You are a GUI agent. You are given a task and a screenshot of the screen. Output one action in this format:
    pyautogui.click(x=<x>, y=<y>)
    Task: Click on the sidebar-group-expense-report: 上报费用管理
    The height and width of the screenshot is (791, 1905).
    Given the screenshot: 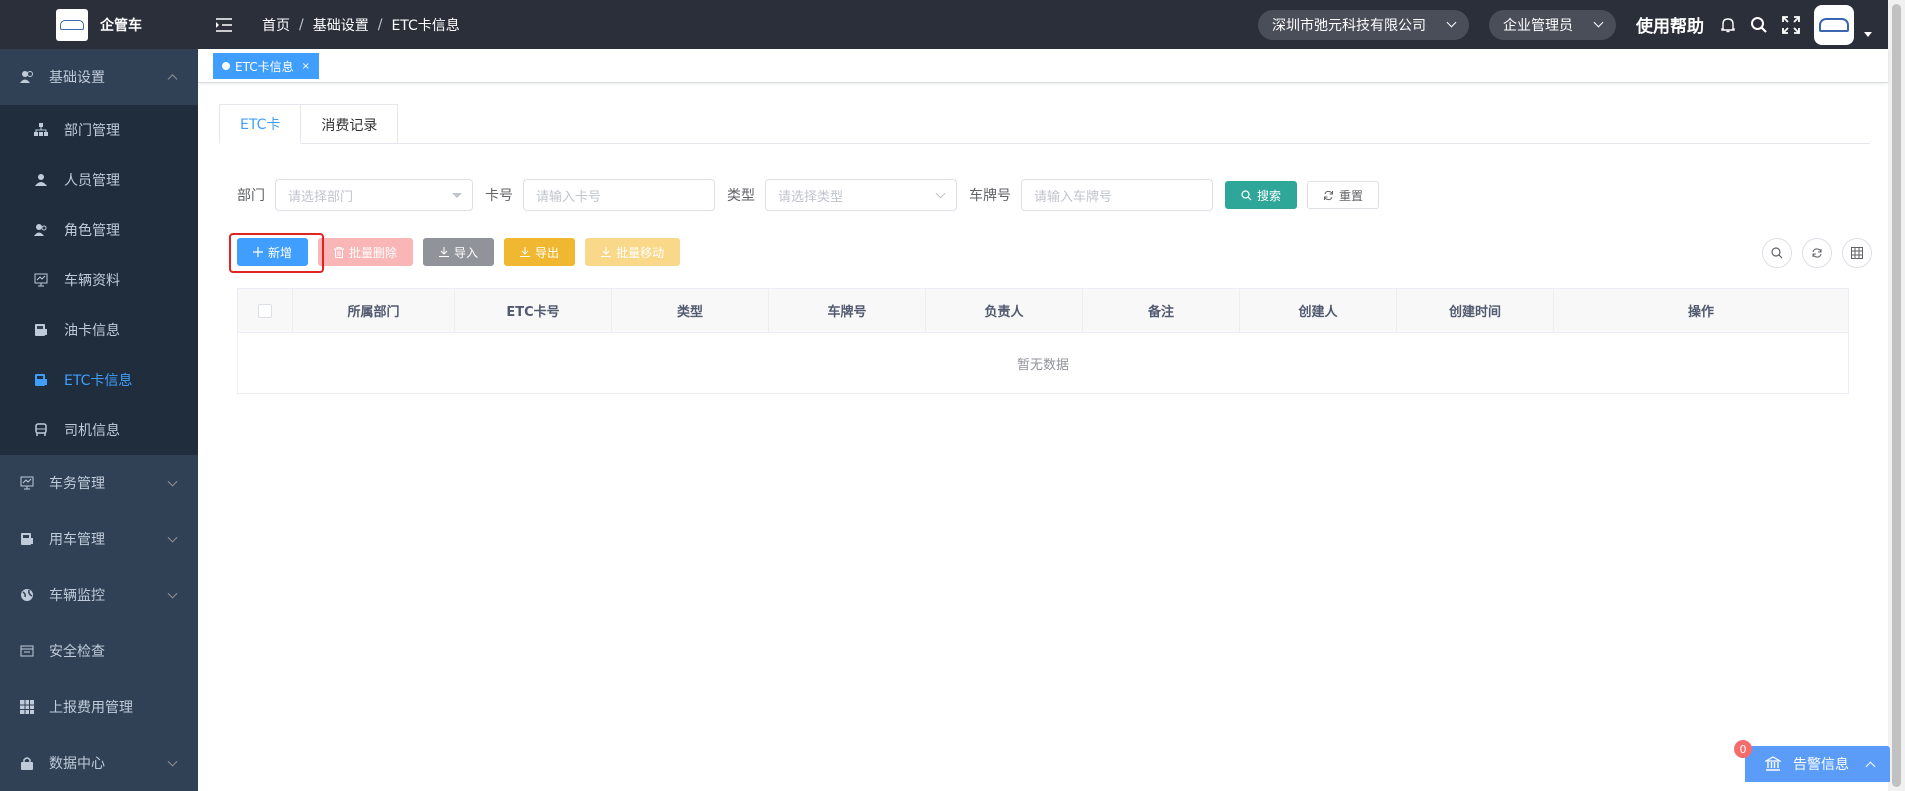 What is the action you would take?
    pyautogui.click(x=99, y=707)
    